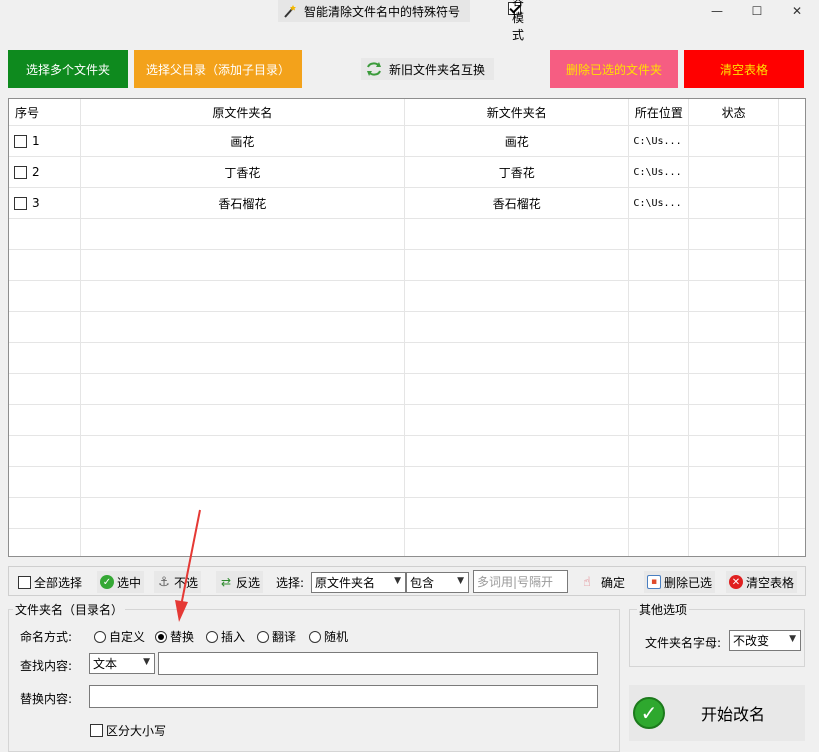  What do you see at coordinates (437, 69) in the screenshot?
I see `swap-names-label: 新旧文件夹名互换` at bounding box center [437, 69].